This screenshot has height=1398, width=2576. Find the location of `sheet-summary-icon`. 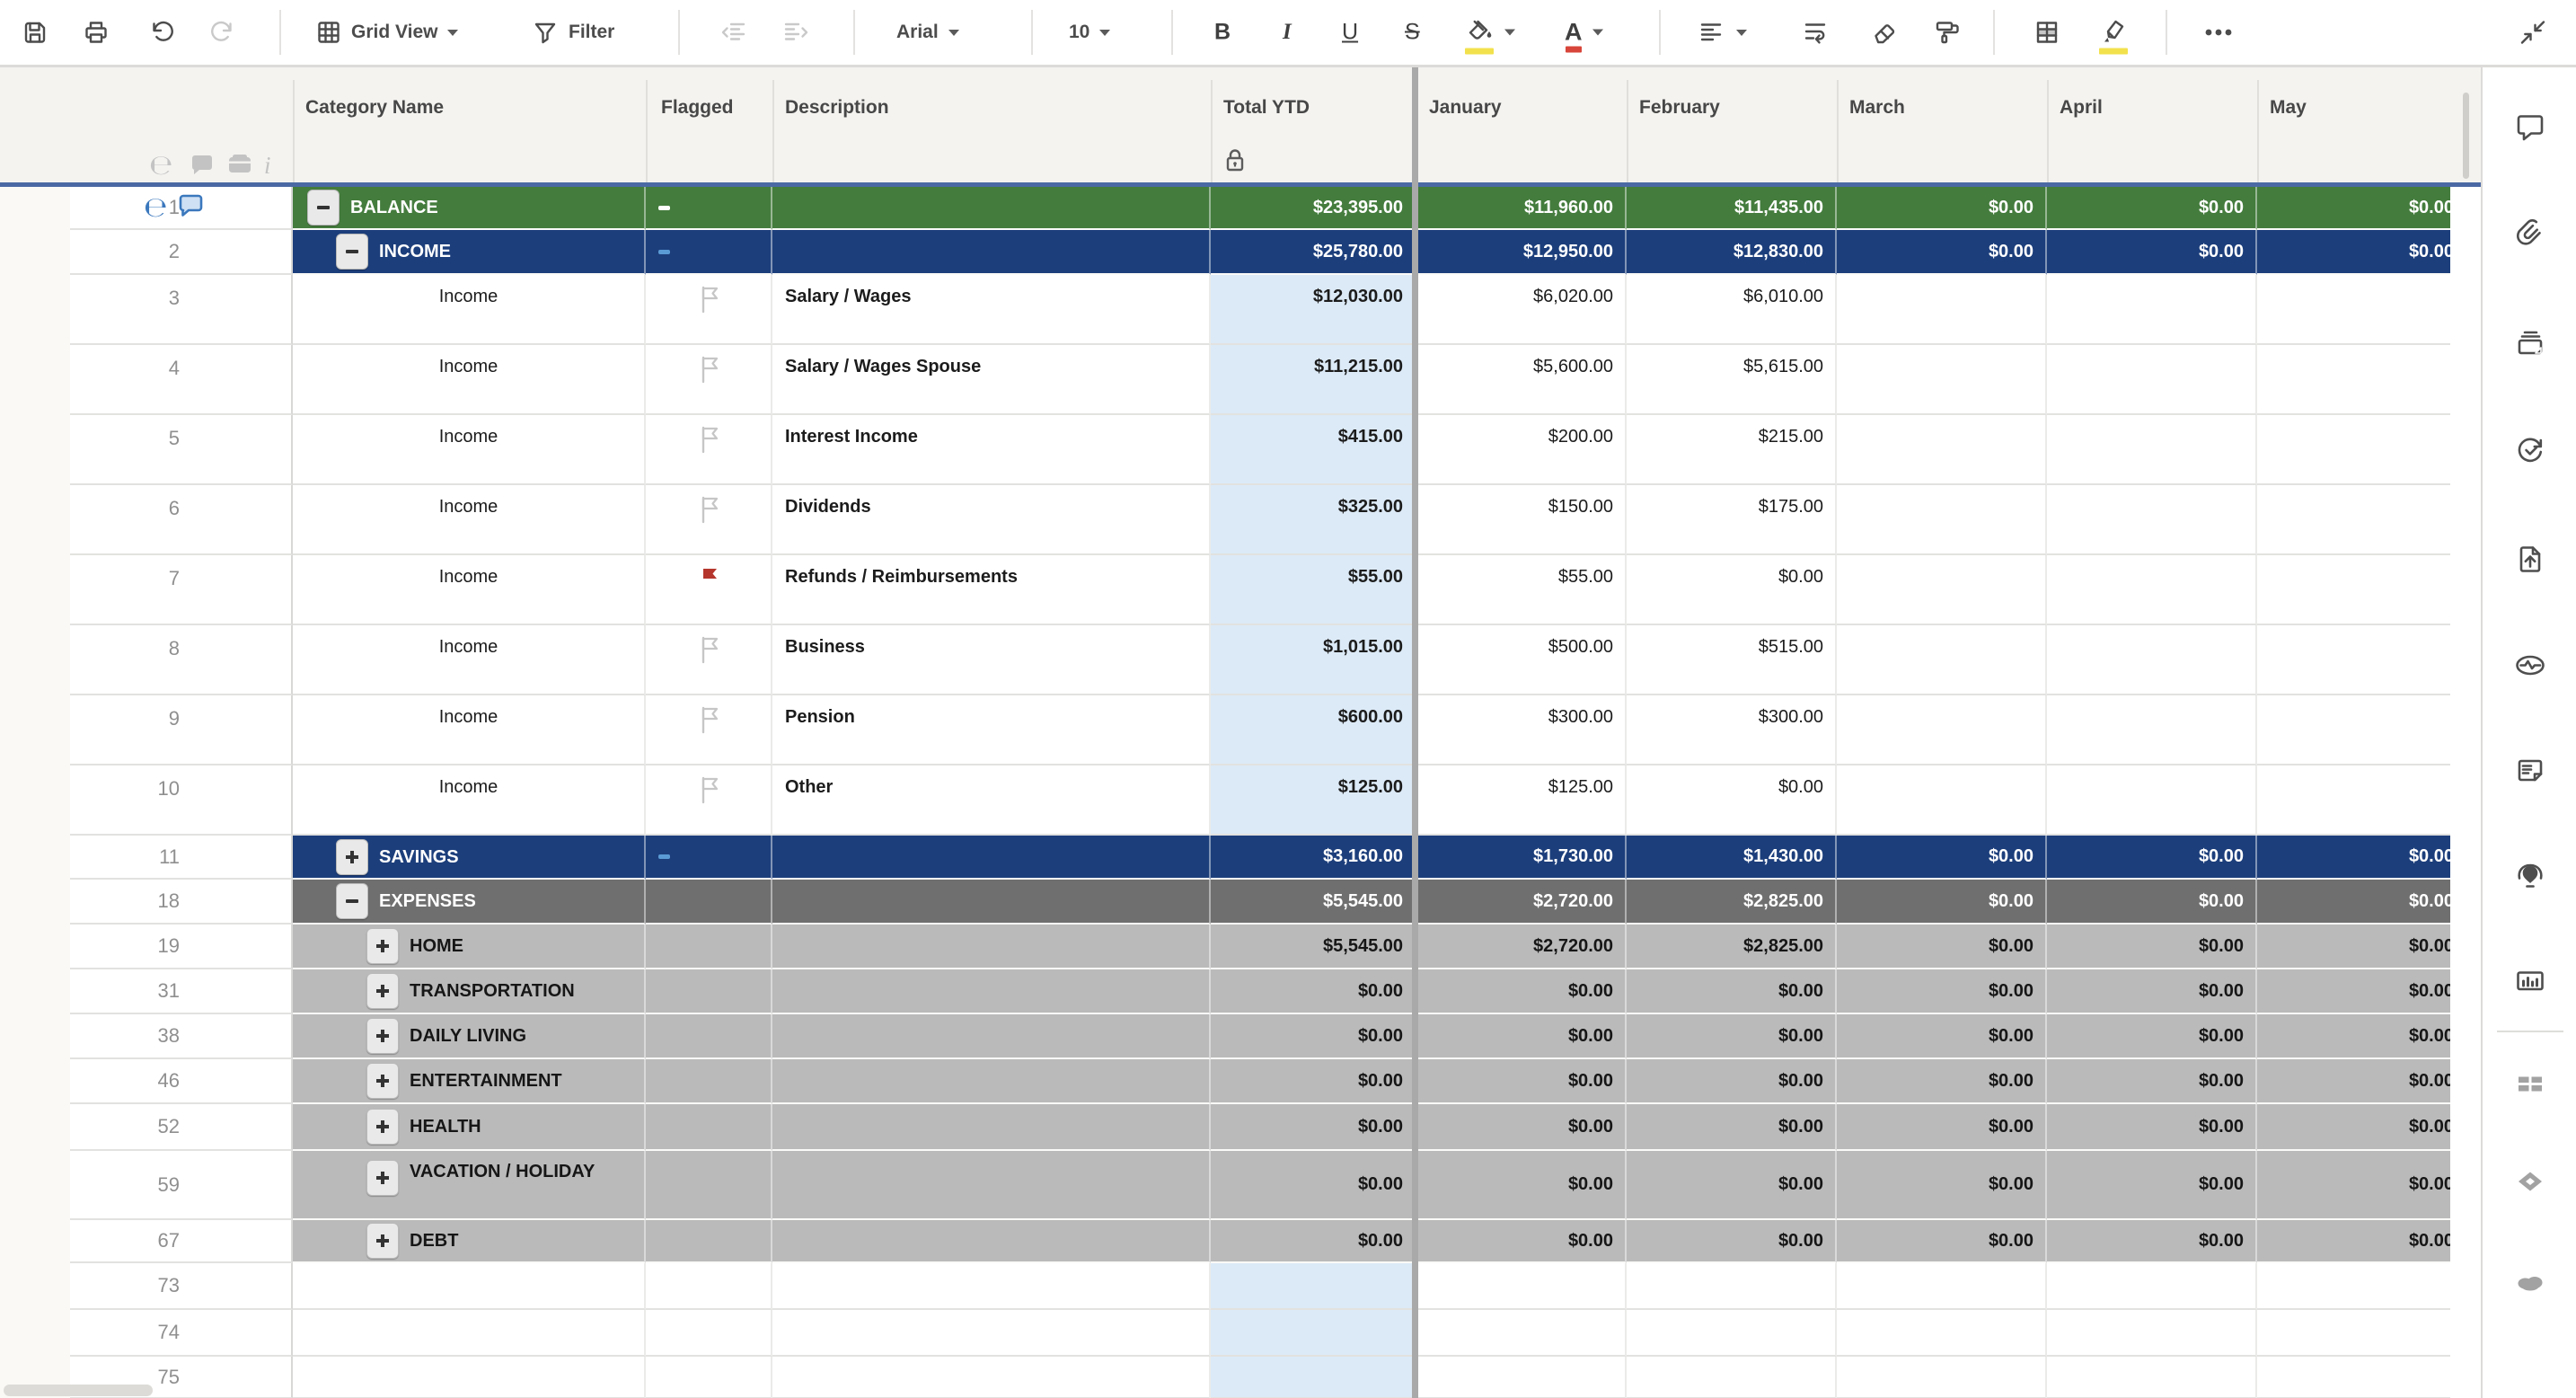

sheet-summary-icon is located at coordinates (2530, 772).